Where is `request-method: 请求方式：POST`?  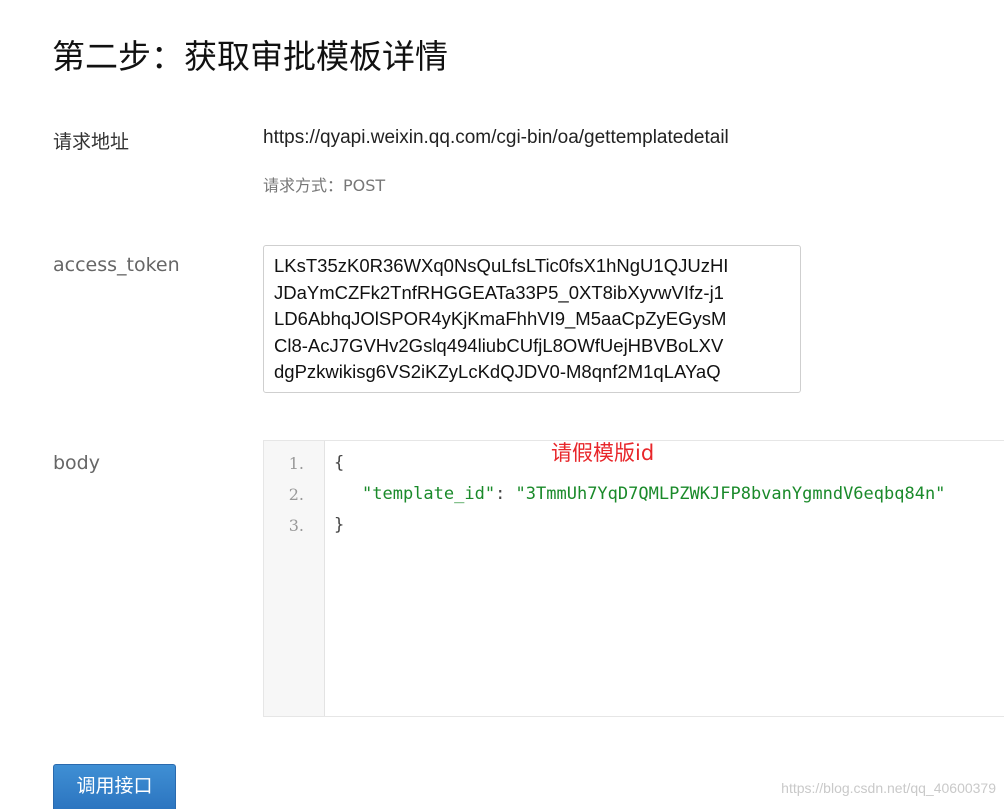 request-method: 请求方式：POST is located at coordinates (324, 185).